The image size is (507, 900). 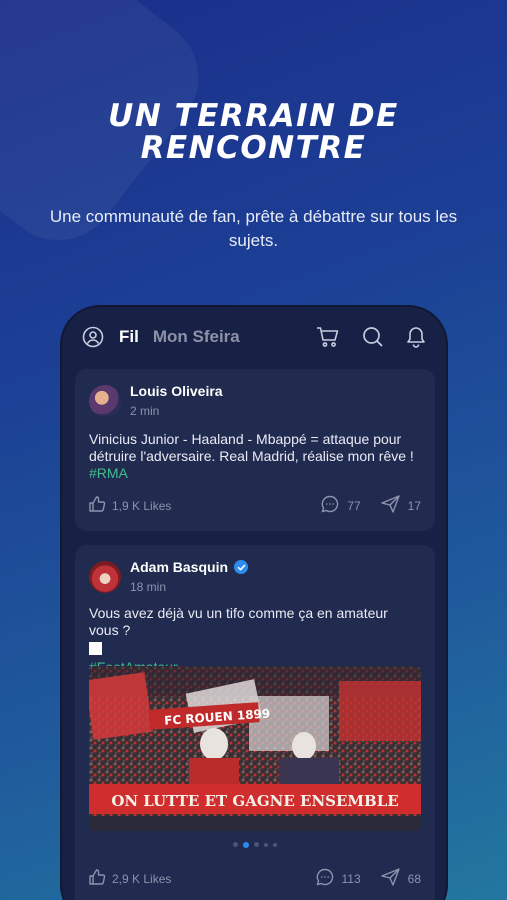 I want to click on like-button: 1,9 K Likes, so click(x=130, y=505).